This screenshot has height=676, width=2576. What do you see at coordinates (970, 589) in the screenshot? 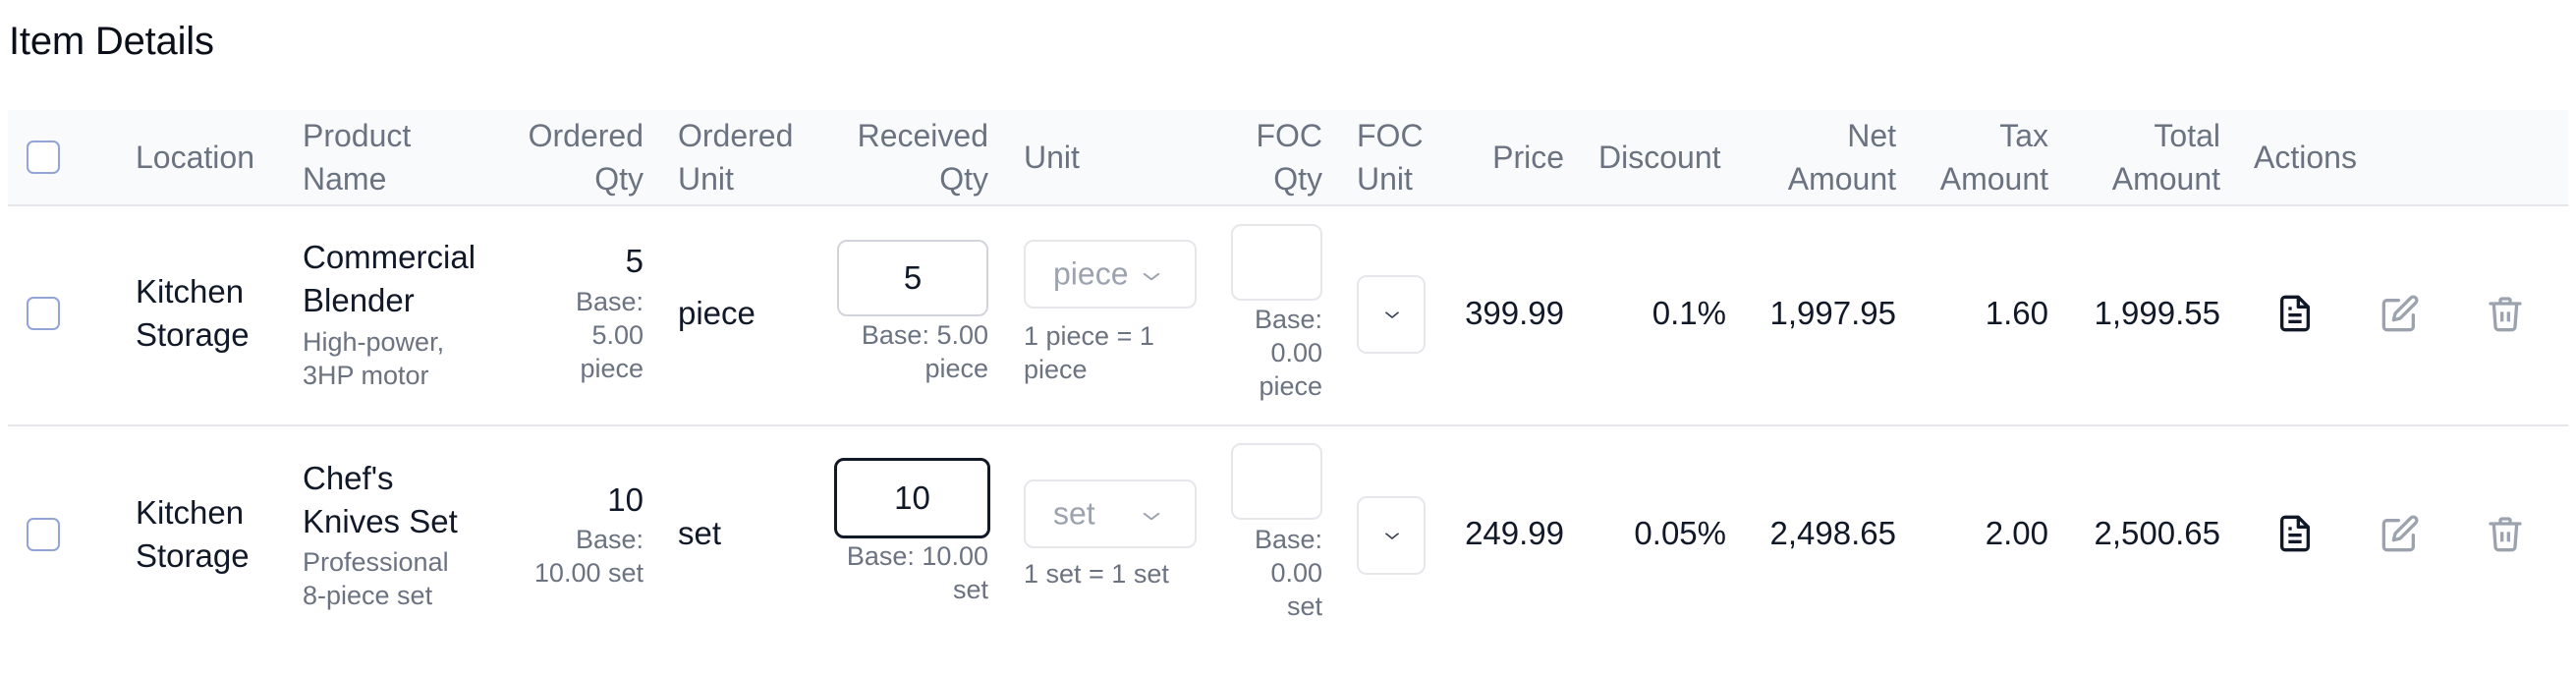
I see `received-base-line2: set` at bounding box center [970, 589].